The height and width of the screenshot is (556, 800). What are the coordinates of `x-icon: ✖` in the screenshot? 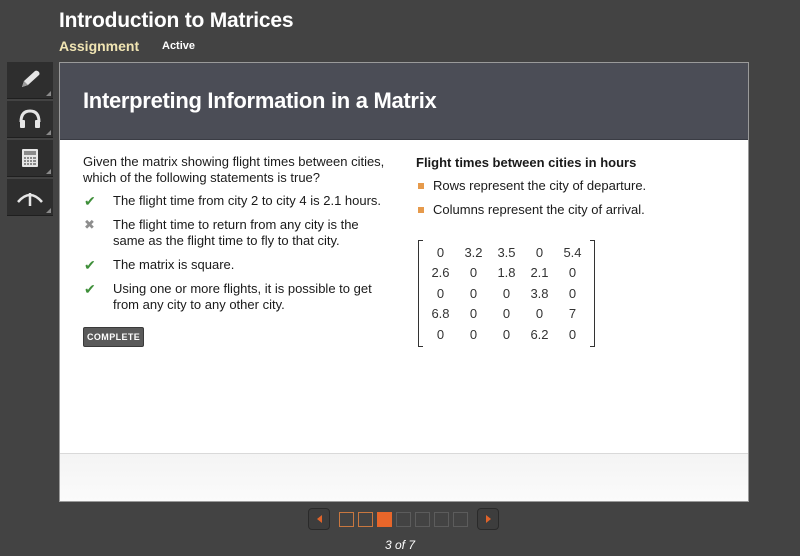 It's located at (89, 224).